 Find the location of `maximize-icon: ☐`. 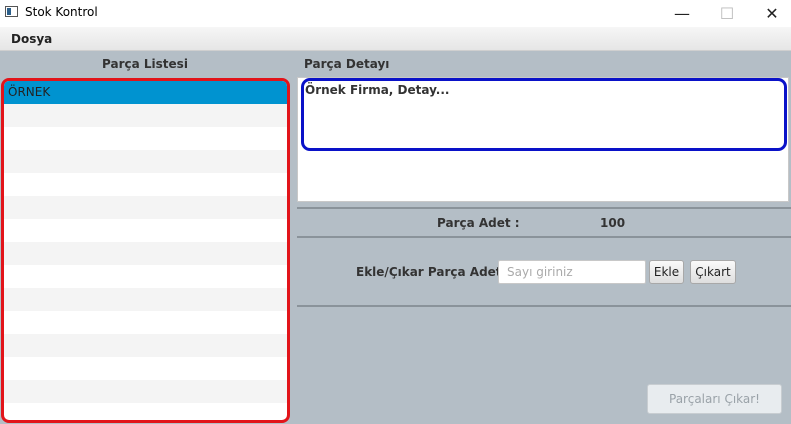

maximize-icon: ☐ is located at coordinates (727, 13).